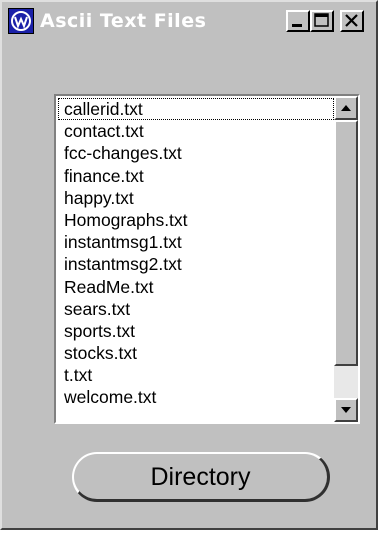 This screenshot has width=380, height=533. What do you see at coordinates (21, 21) in the screenshot?
I see `app-logo-icon` at bounding box center [21, 21].